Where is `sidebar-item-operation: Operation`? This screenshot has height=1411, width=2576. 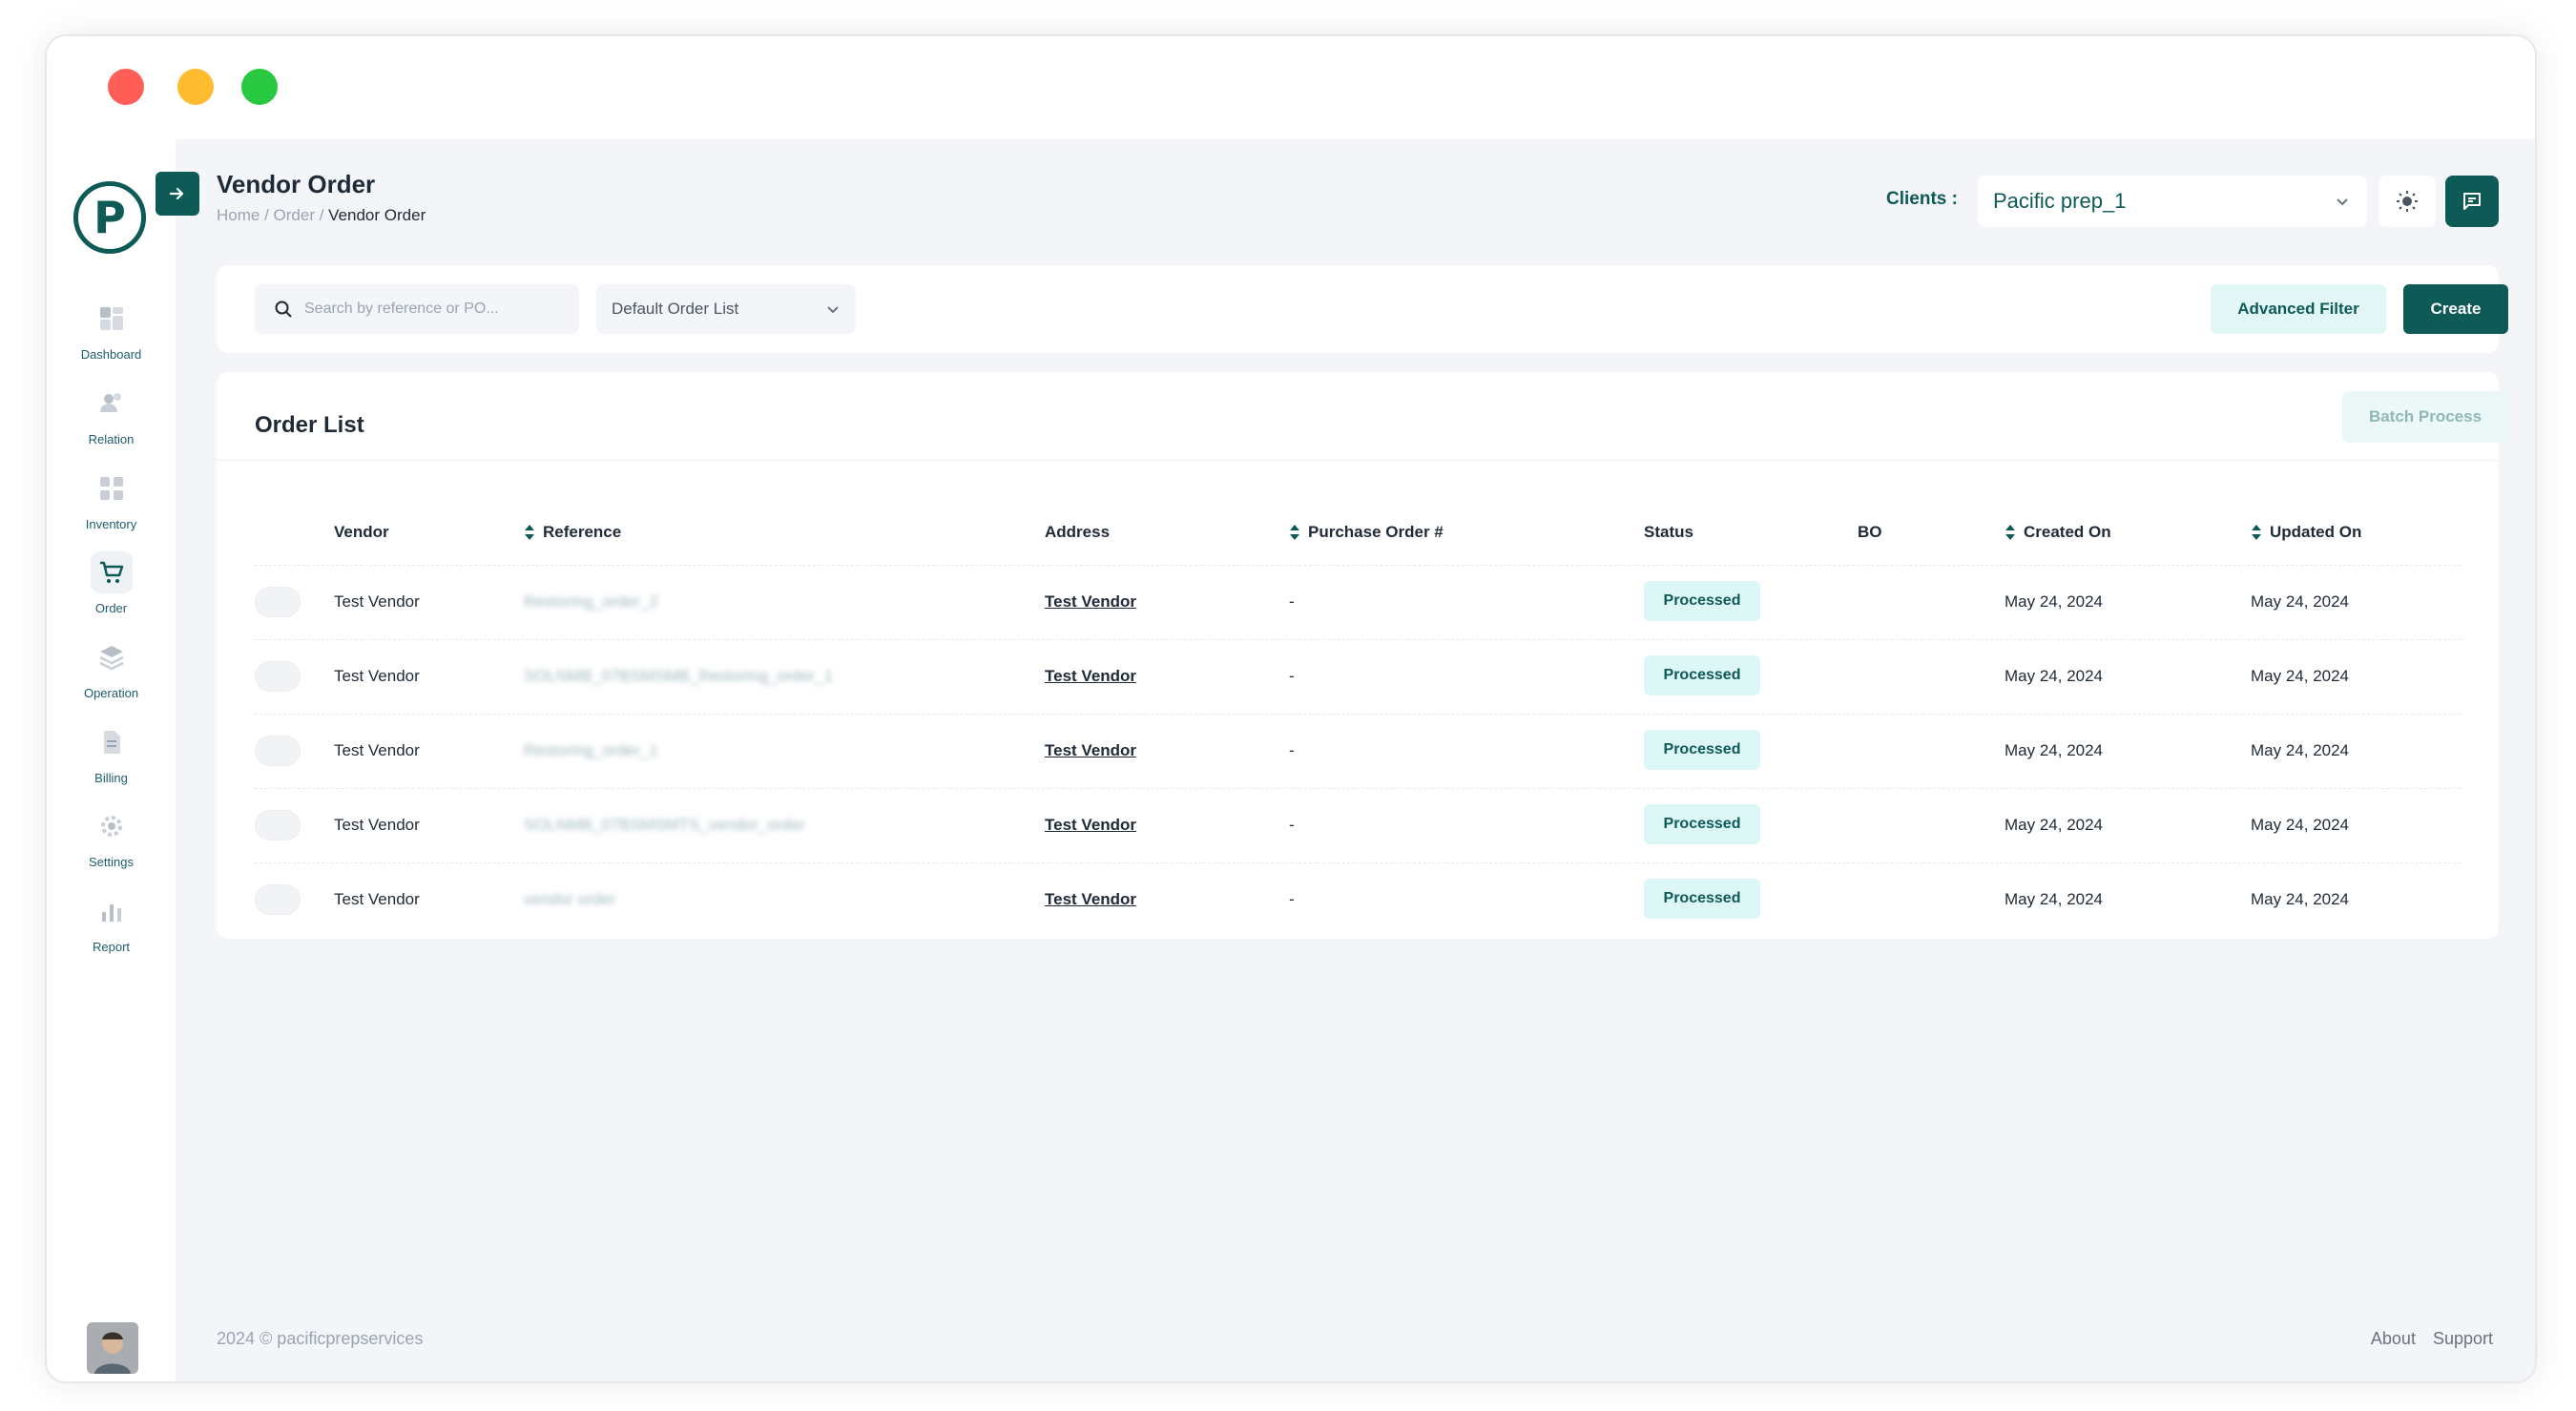 sidebar-item-operation: Operation is located at coordinates (111, 668).